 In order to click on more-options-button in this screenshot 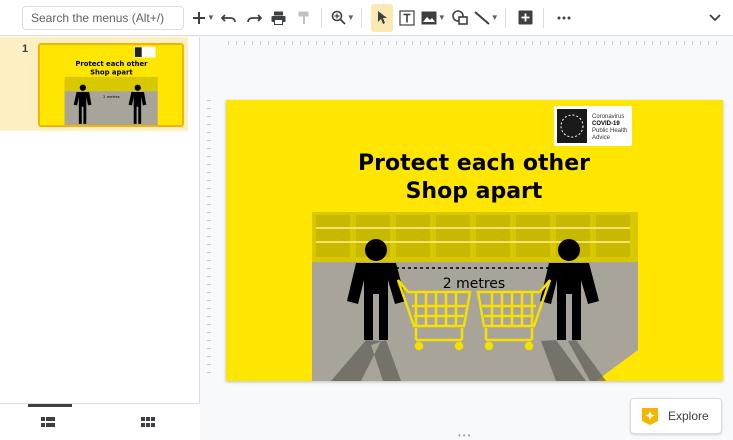, I will do `click(564, 18)`.